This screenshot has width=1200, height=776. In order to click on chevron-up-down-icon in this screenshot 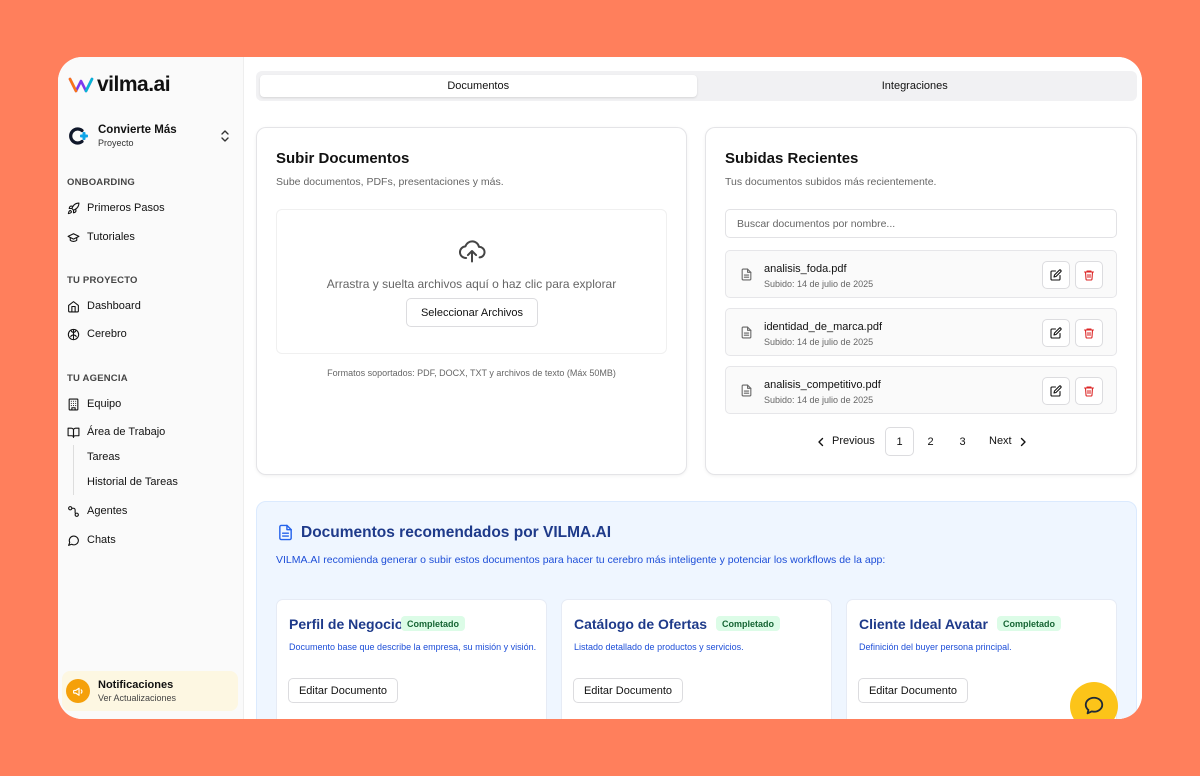, I will do `click(225, 136)`.